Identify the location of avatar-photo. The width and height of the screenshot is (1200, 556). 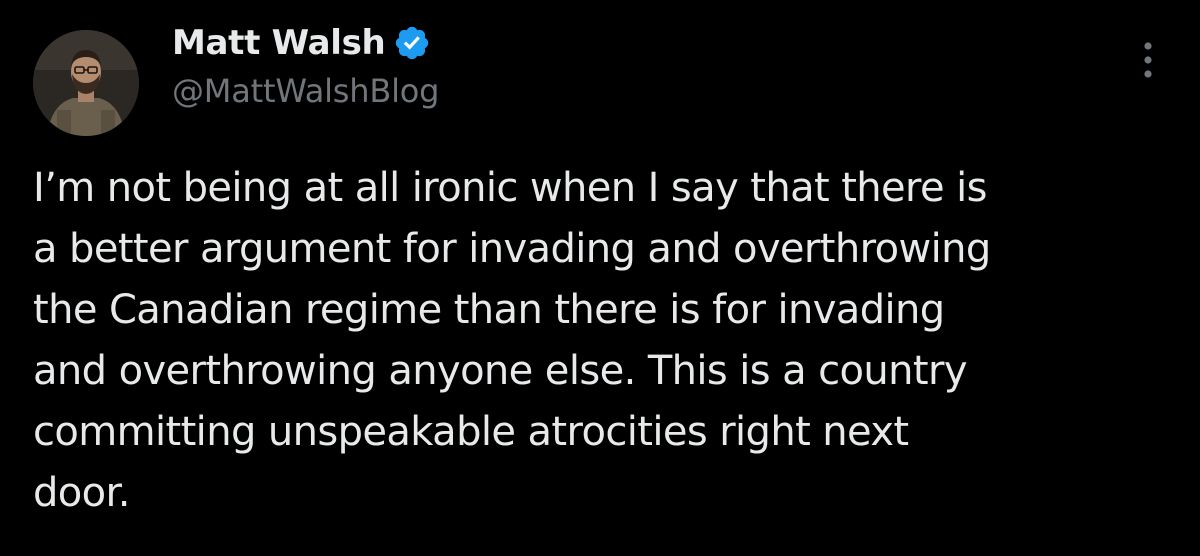
(86, 83).